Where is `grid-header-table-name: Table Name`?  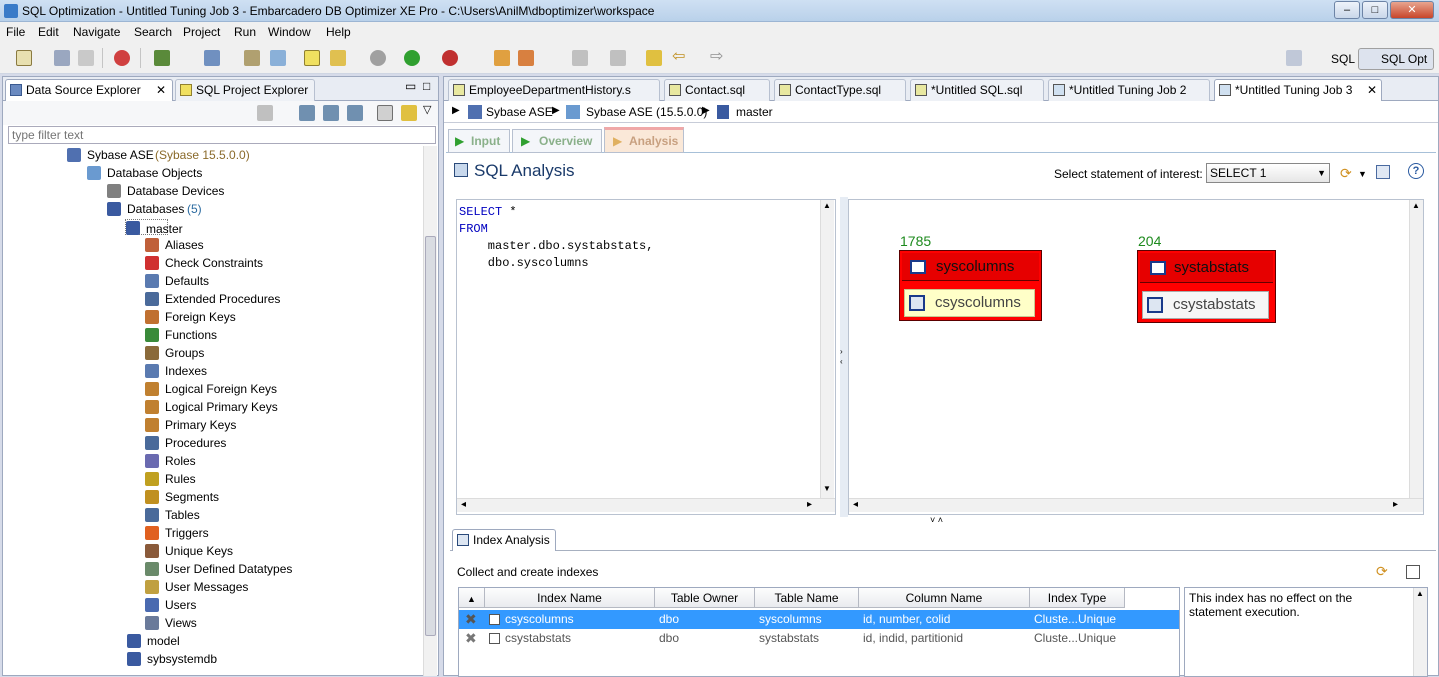 grid-header-table-name: Table Name is located at coordinates (807, 598).